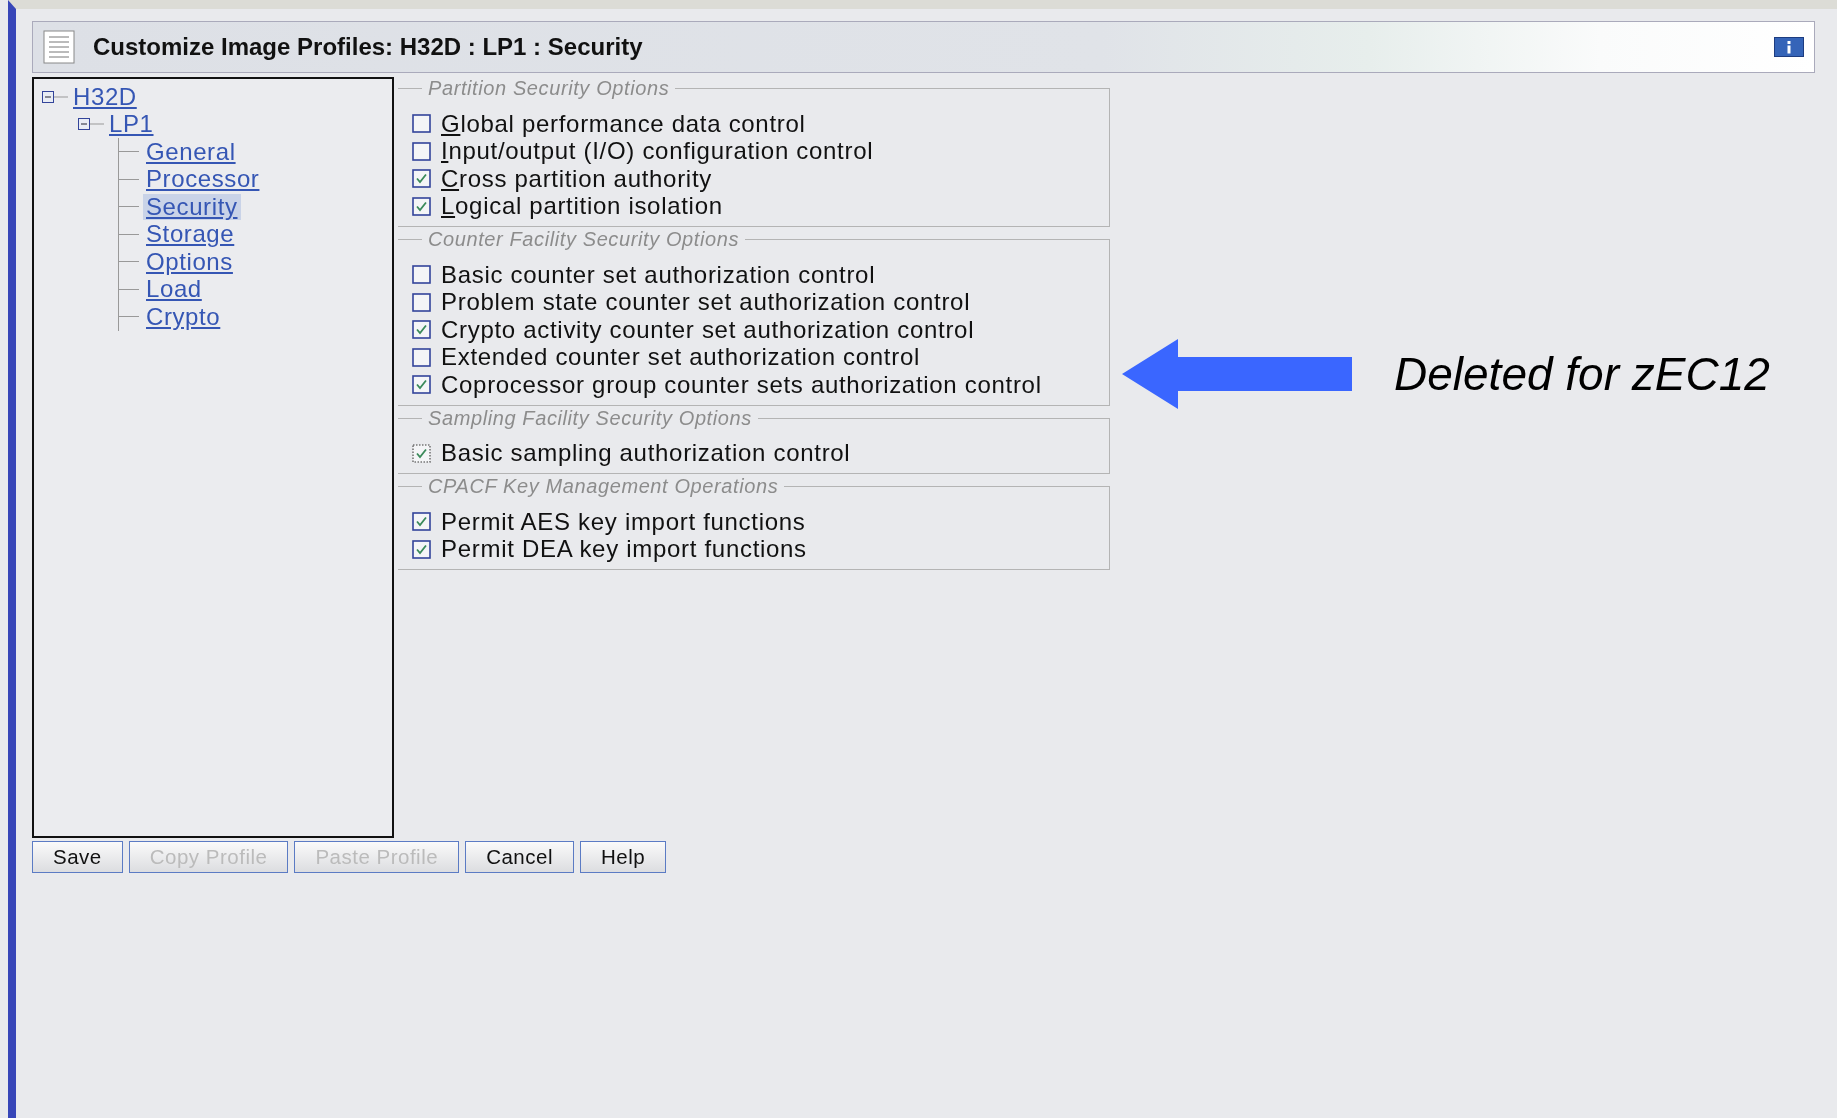  I want to click on document-icon, so click(59, 47).